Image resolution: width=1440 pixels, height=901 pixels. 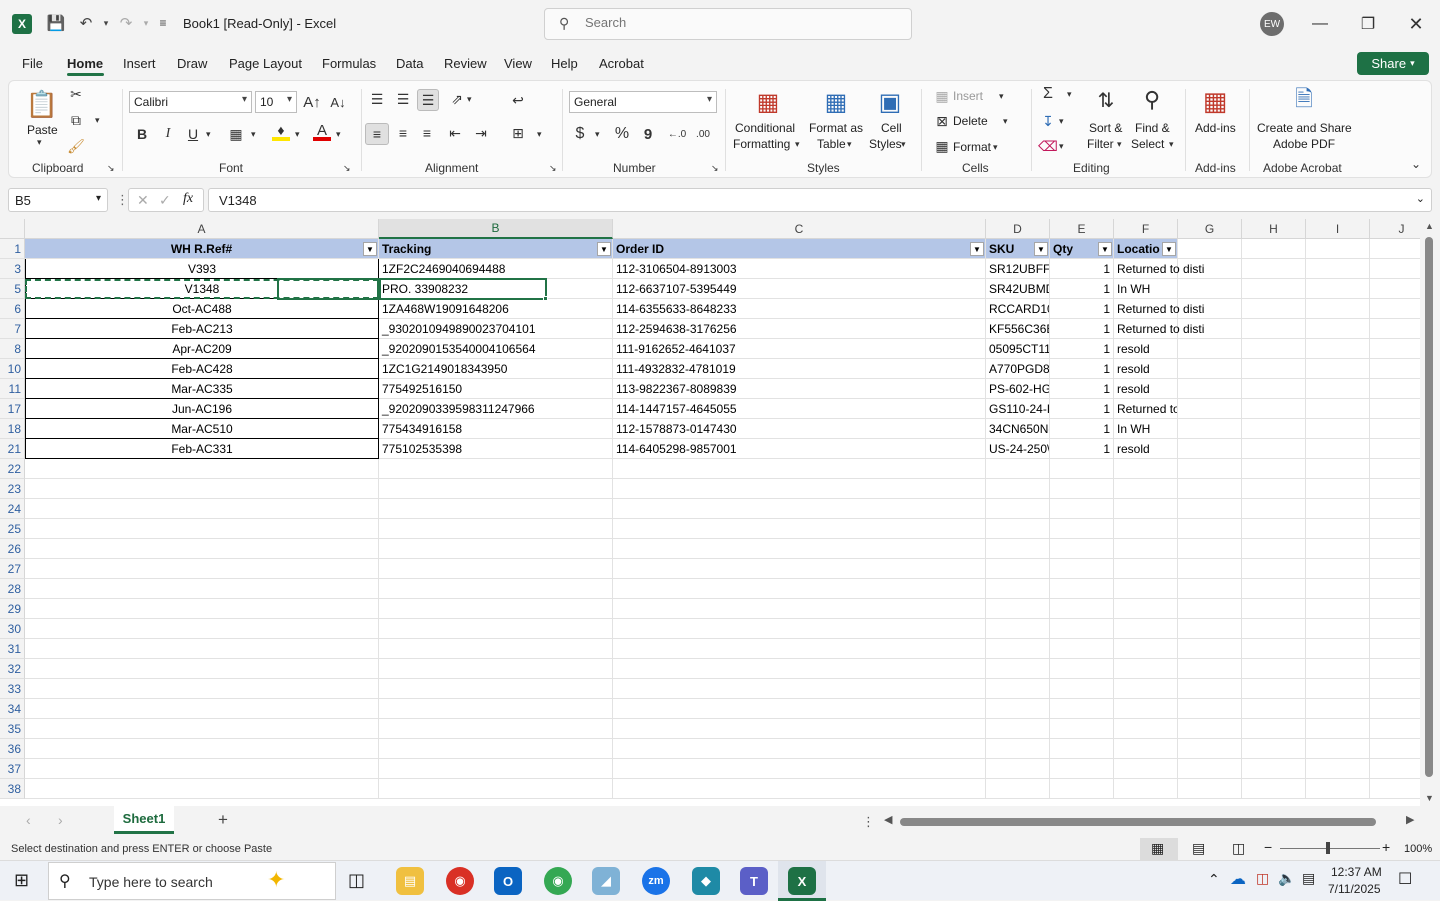 I want to click on table-cell: 1ZF2C2469040694488, so click(x=496, y=269).